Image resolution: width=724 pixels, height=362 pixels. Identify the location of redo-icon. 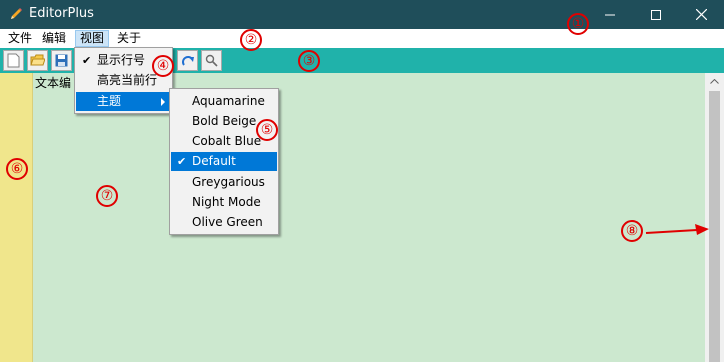
(187, 61).